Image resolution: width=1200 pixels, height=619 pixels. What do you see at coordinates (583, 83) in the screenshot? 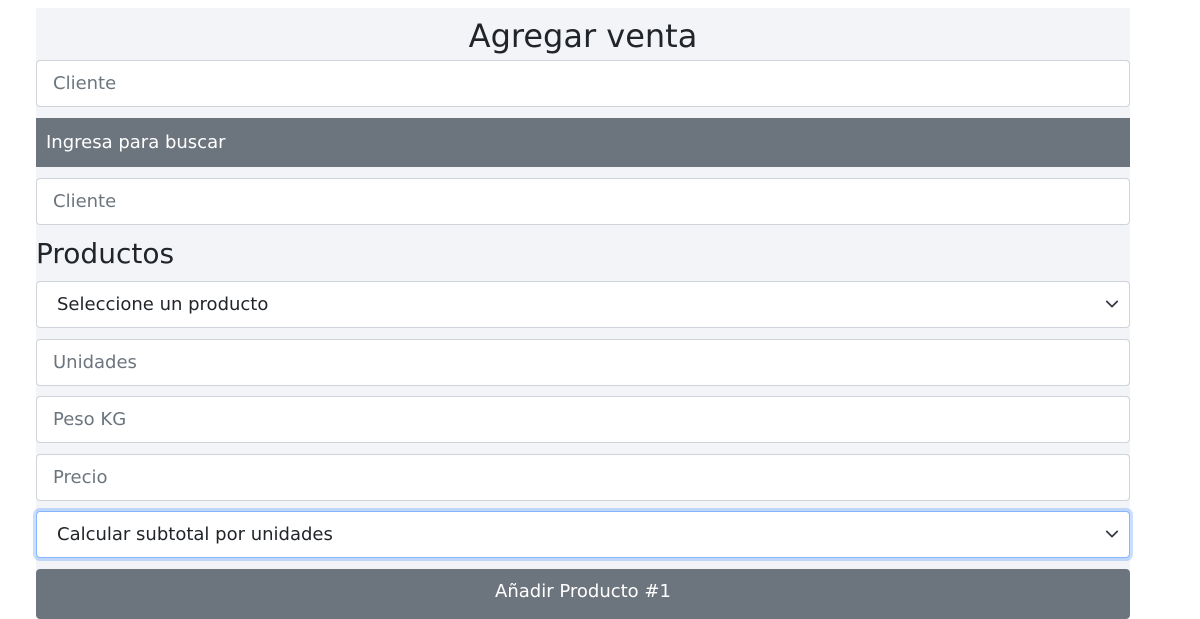
I see `client-input` at bounding box center [583, 83].